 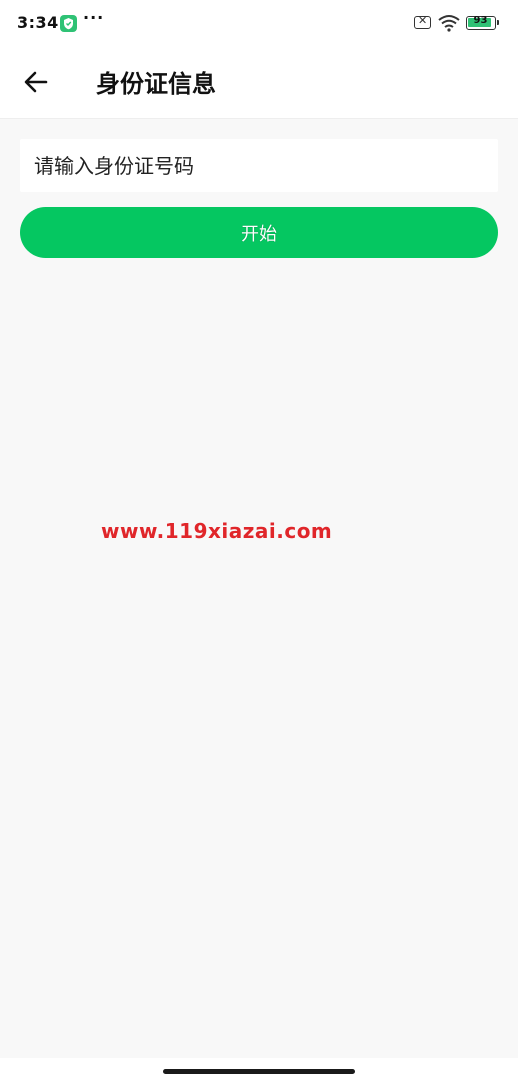 I want to click on start-button: 开始, so click(x=259, y=232).